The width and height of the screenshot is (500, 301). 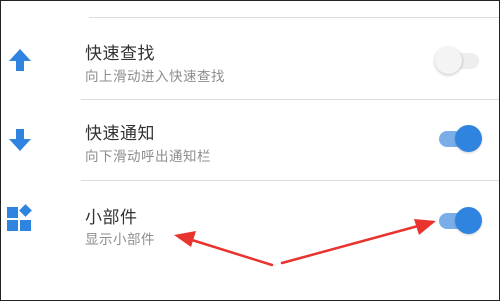 I want to click on quick-search-toggle, so click(x=458, y=60).